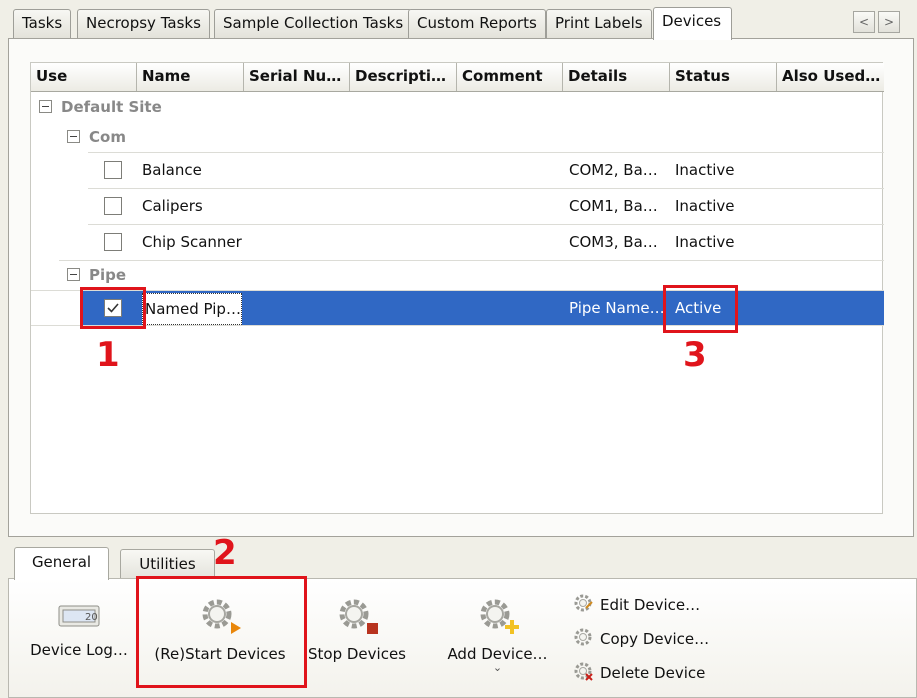 Image resolution: width=917 pixels, height=698 pixels. Describe the element at coordinates (192, 242) in the screenshot. I see `device-name: Chip Scanner` at that location.